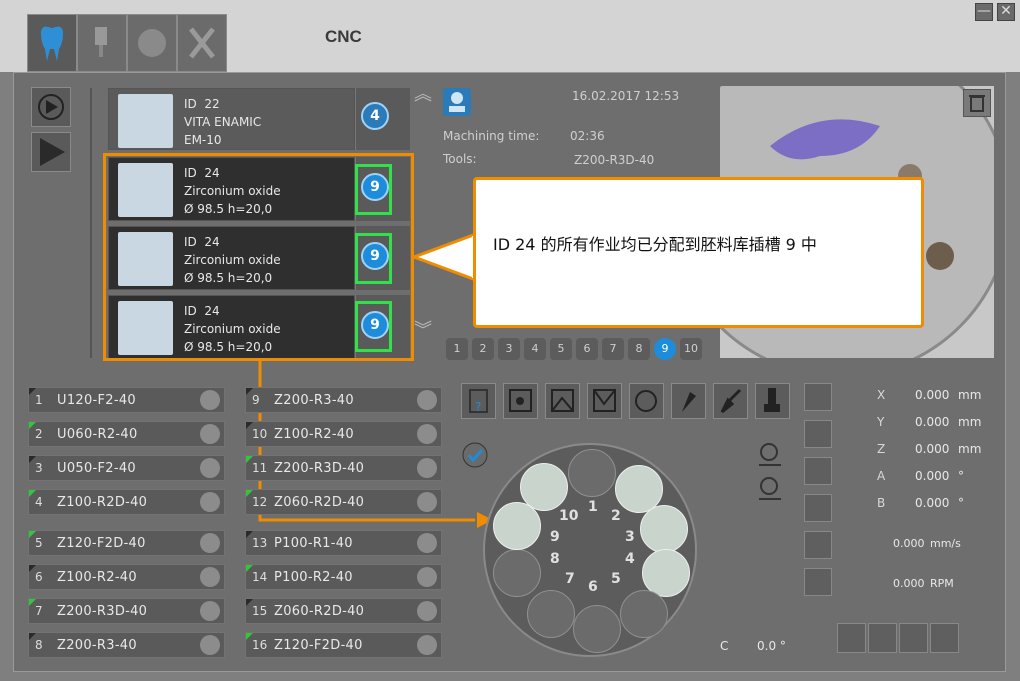 This screenshot has width=1020, height=681. Describe the element at coordinates (561, 349) in the screenshot. I see `slot-5: 5` at that location.